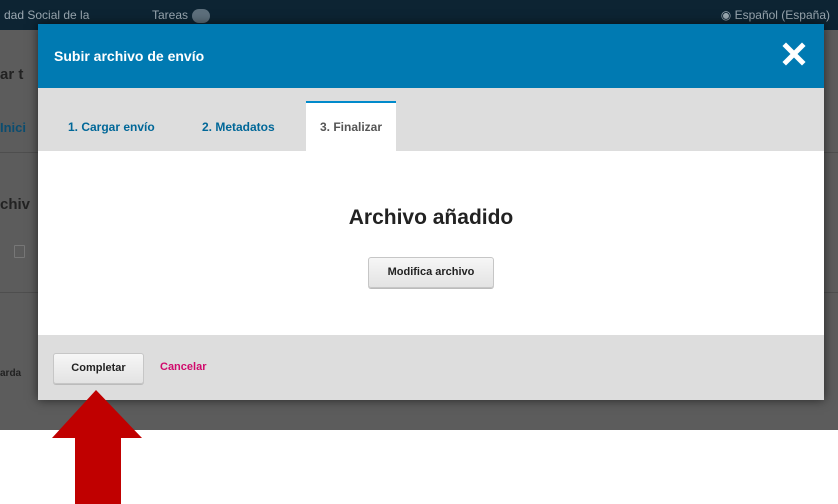 The image size is (838, 504). Describe the element at coordinates (431, 56) in the screenshot. I see `modal-header: Subir archivo de envío` at that location.